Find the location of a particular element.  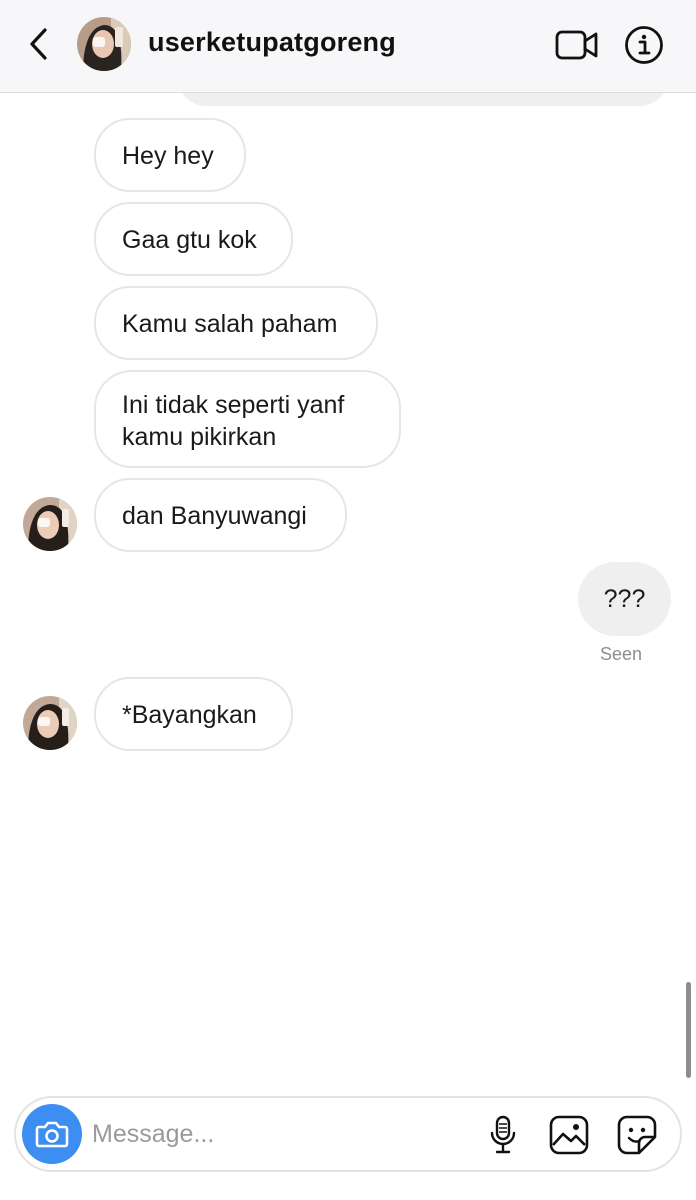

message-composer is located at coordinates (348, 1134).